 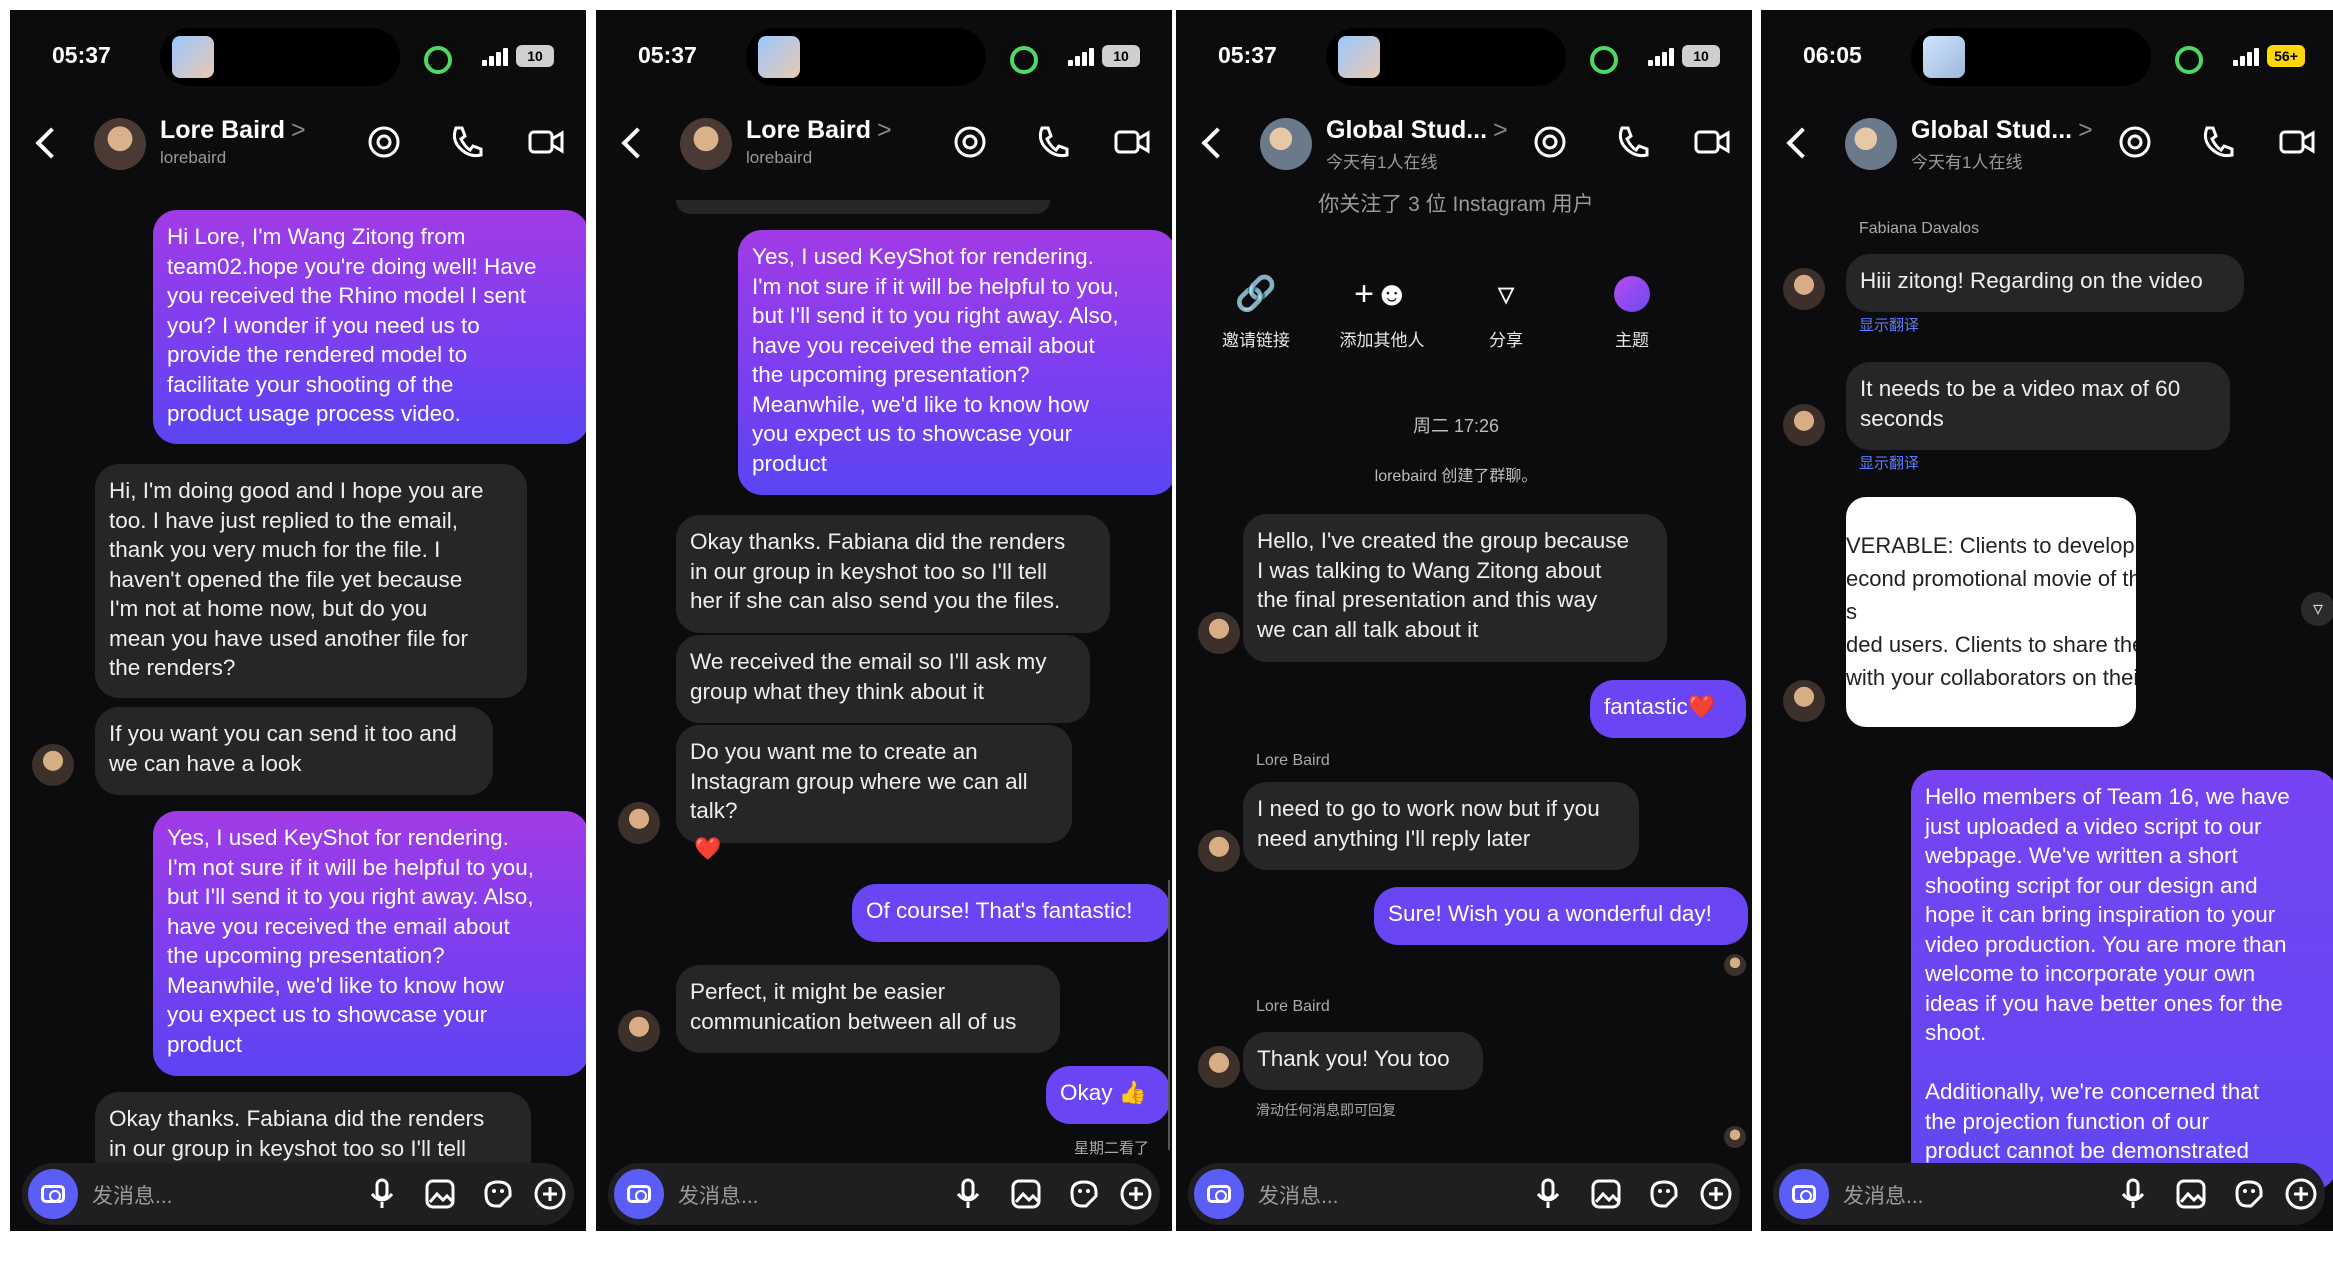 What do you see at coordinates (1632, 340) in the screenshot?
I see `action-label: 主题` at bounding box center [1632, 340].